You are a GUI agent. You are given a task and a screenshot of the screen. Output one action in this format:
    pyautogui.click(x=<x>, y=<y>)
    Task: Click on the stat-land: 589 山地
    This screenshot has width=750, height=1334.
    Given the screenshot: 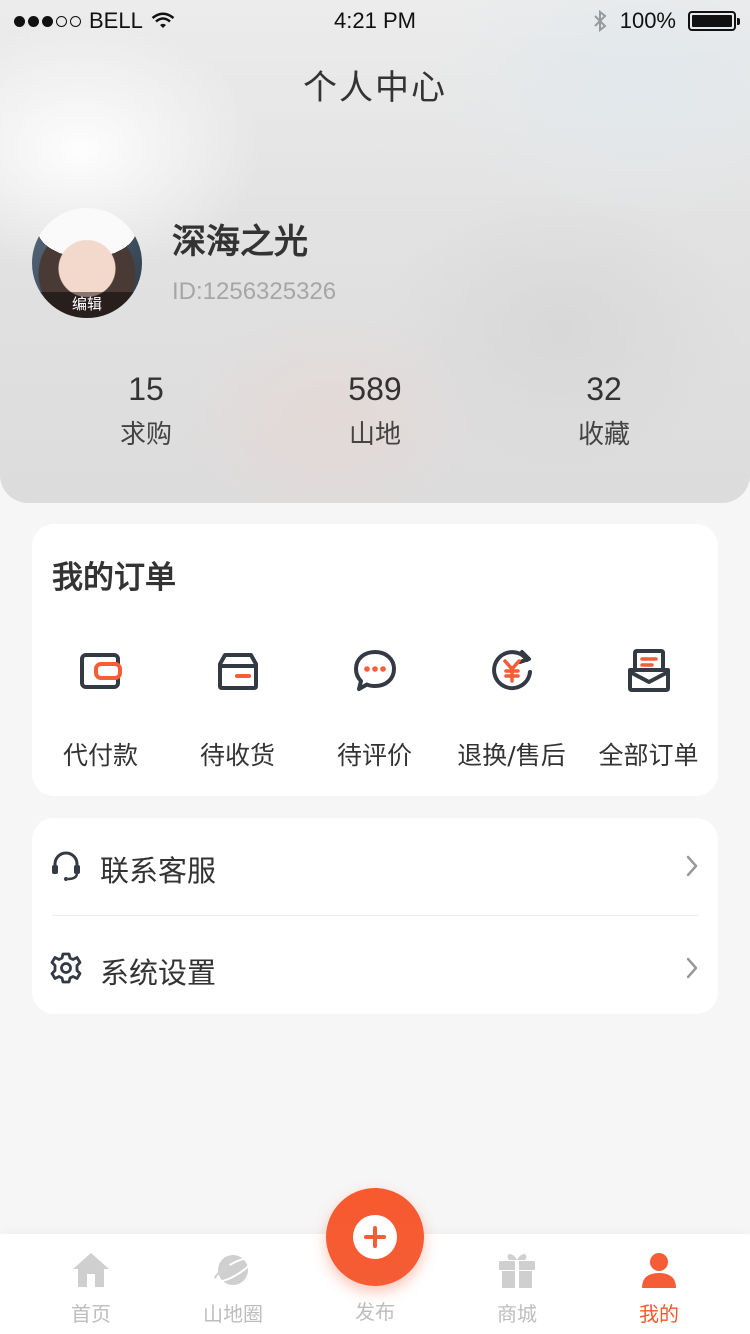 What is the action you would take?
    pyautogui.click(x=375, y=409)
    